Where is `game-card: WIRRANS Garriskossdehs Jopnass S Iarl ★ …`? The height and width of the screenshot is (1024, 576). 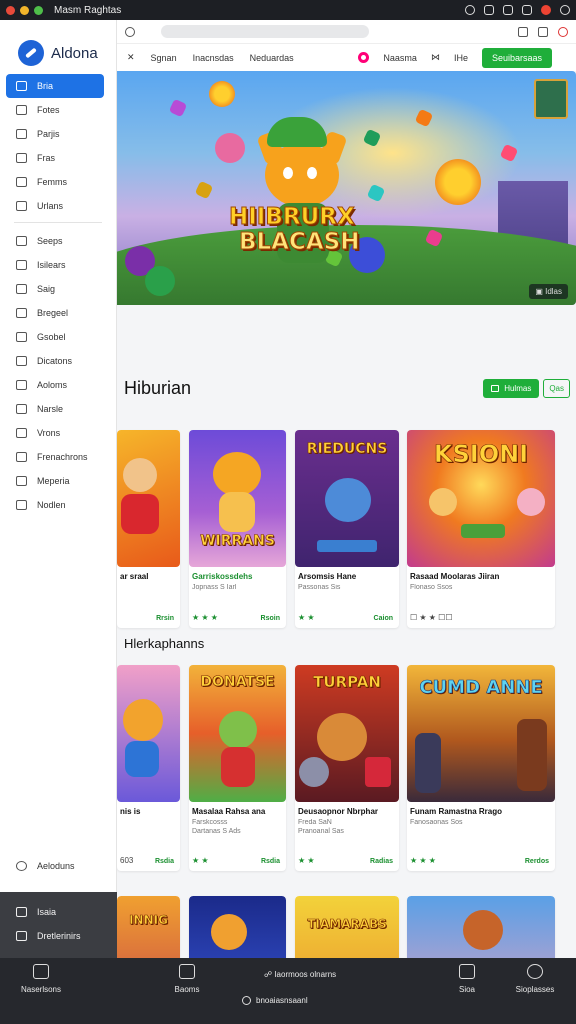
game-card: WIRRANS Garriskossdehs Jopnass S Iarl ★ … is located at coordinates (237, 529).